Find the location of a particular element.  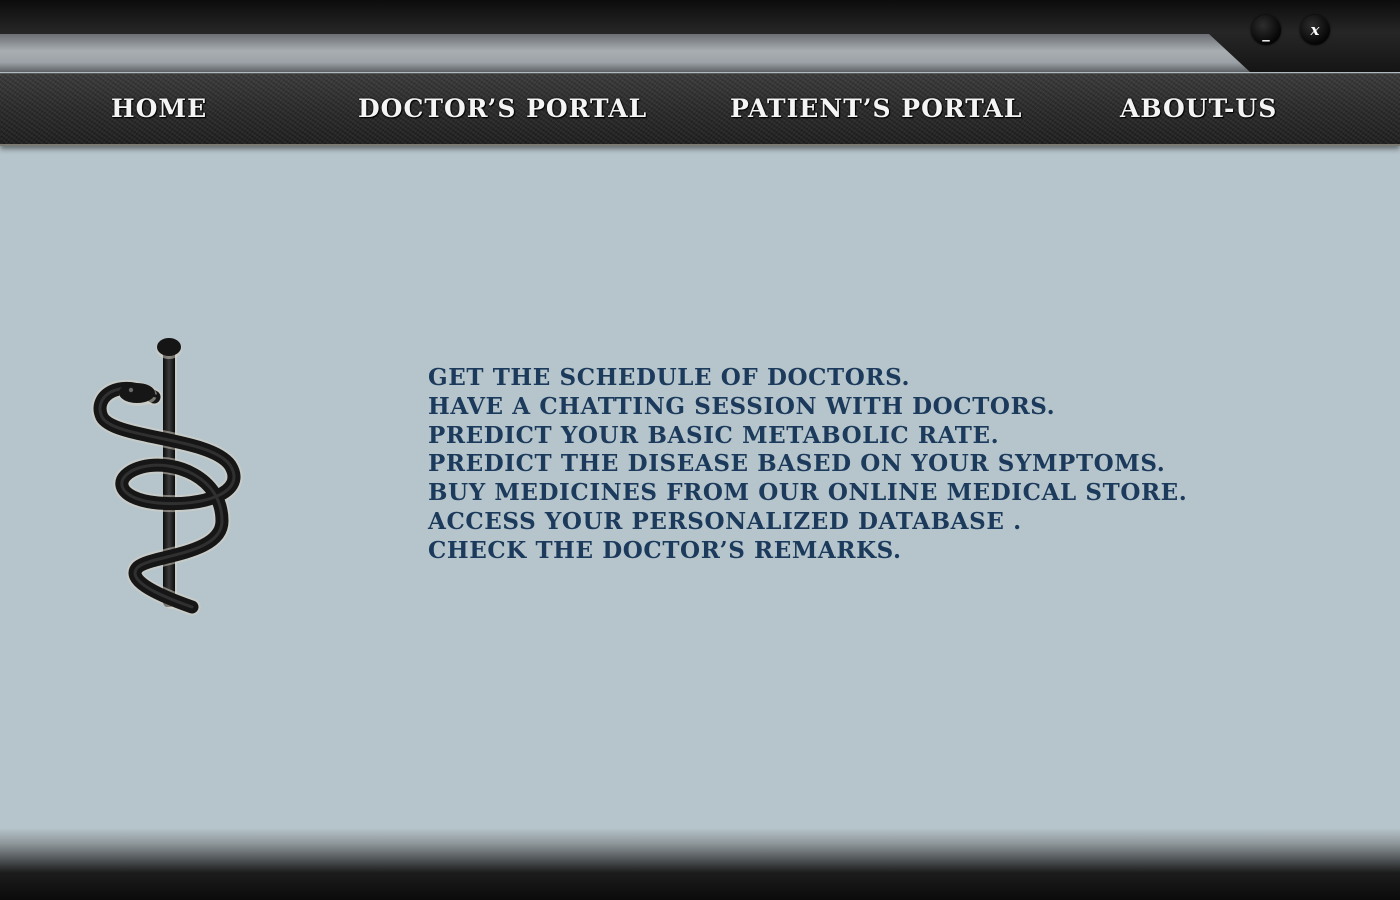

close-button: x is located at coordinates (1315, 30).